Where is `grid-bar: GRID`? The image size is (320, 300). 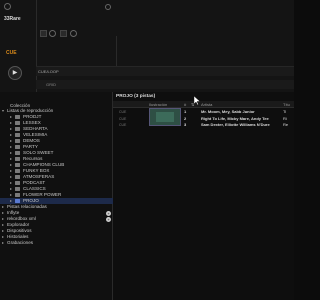 grid-bar: GRID is located at coordinates (165, 84).